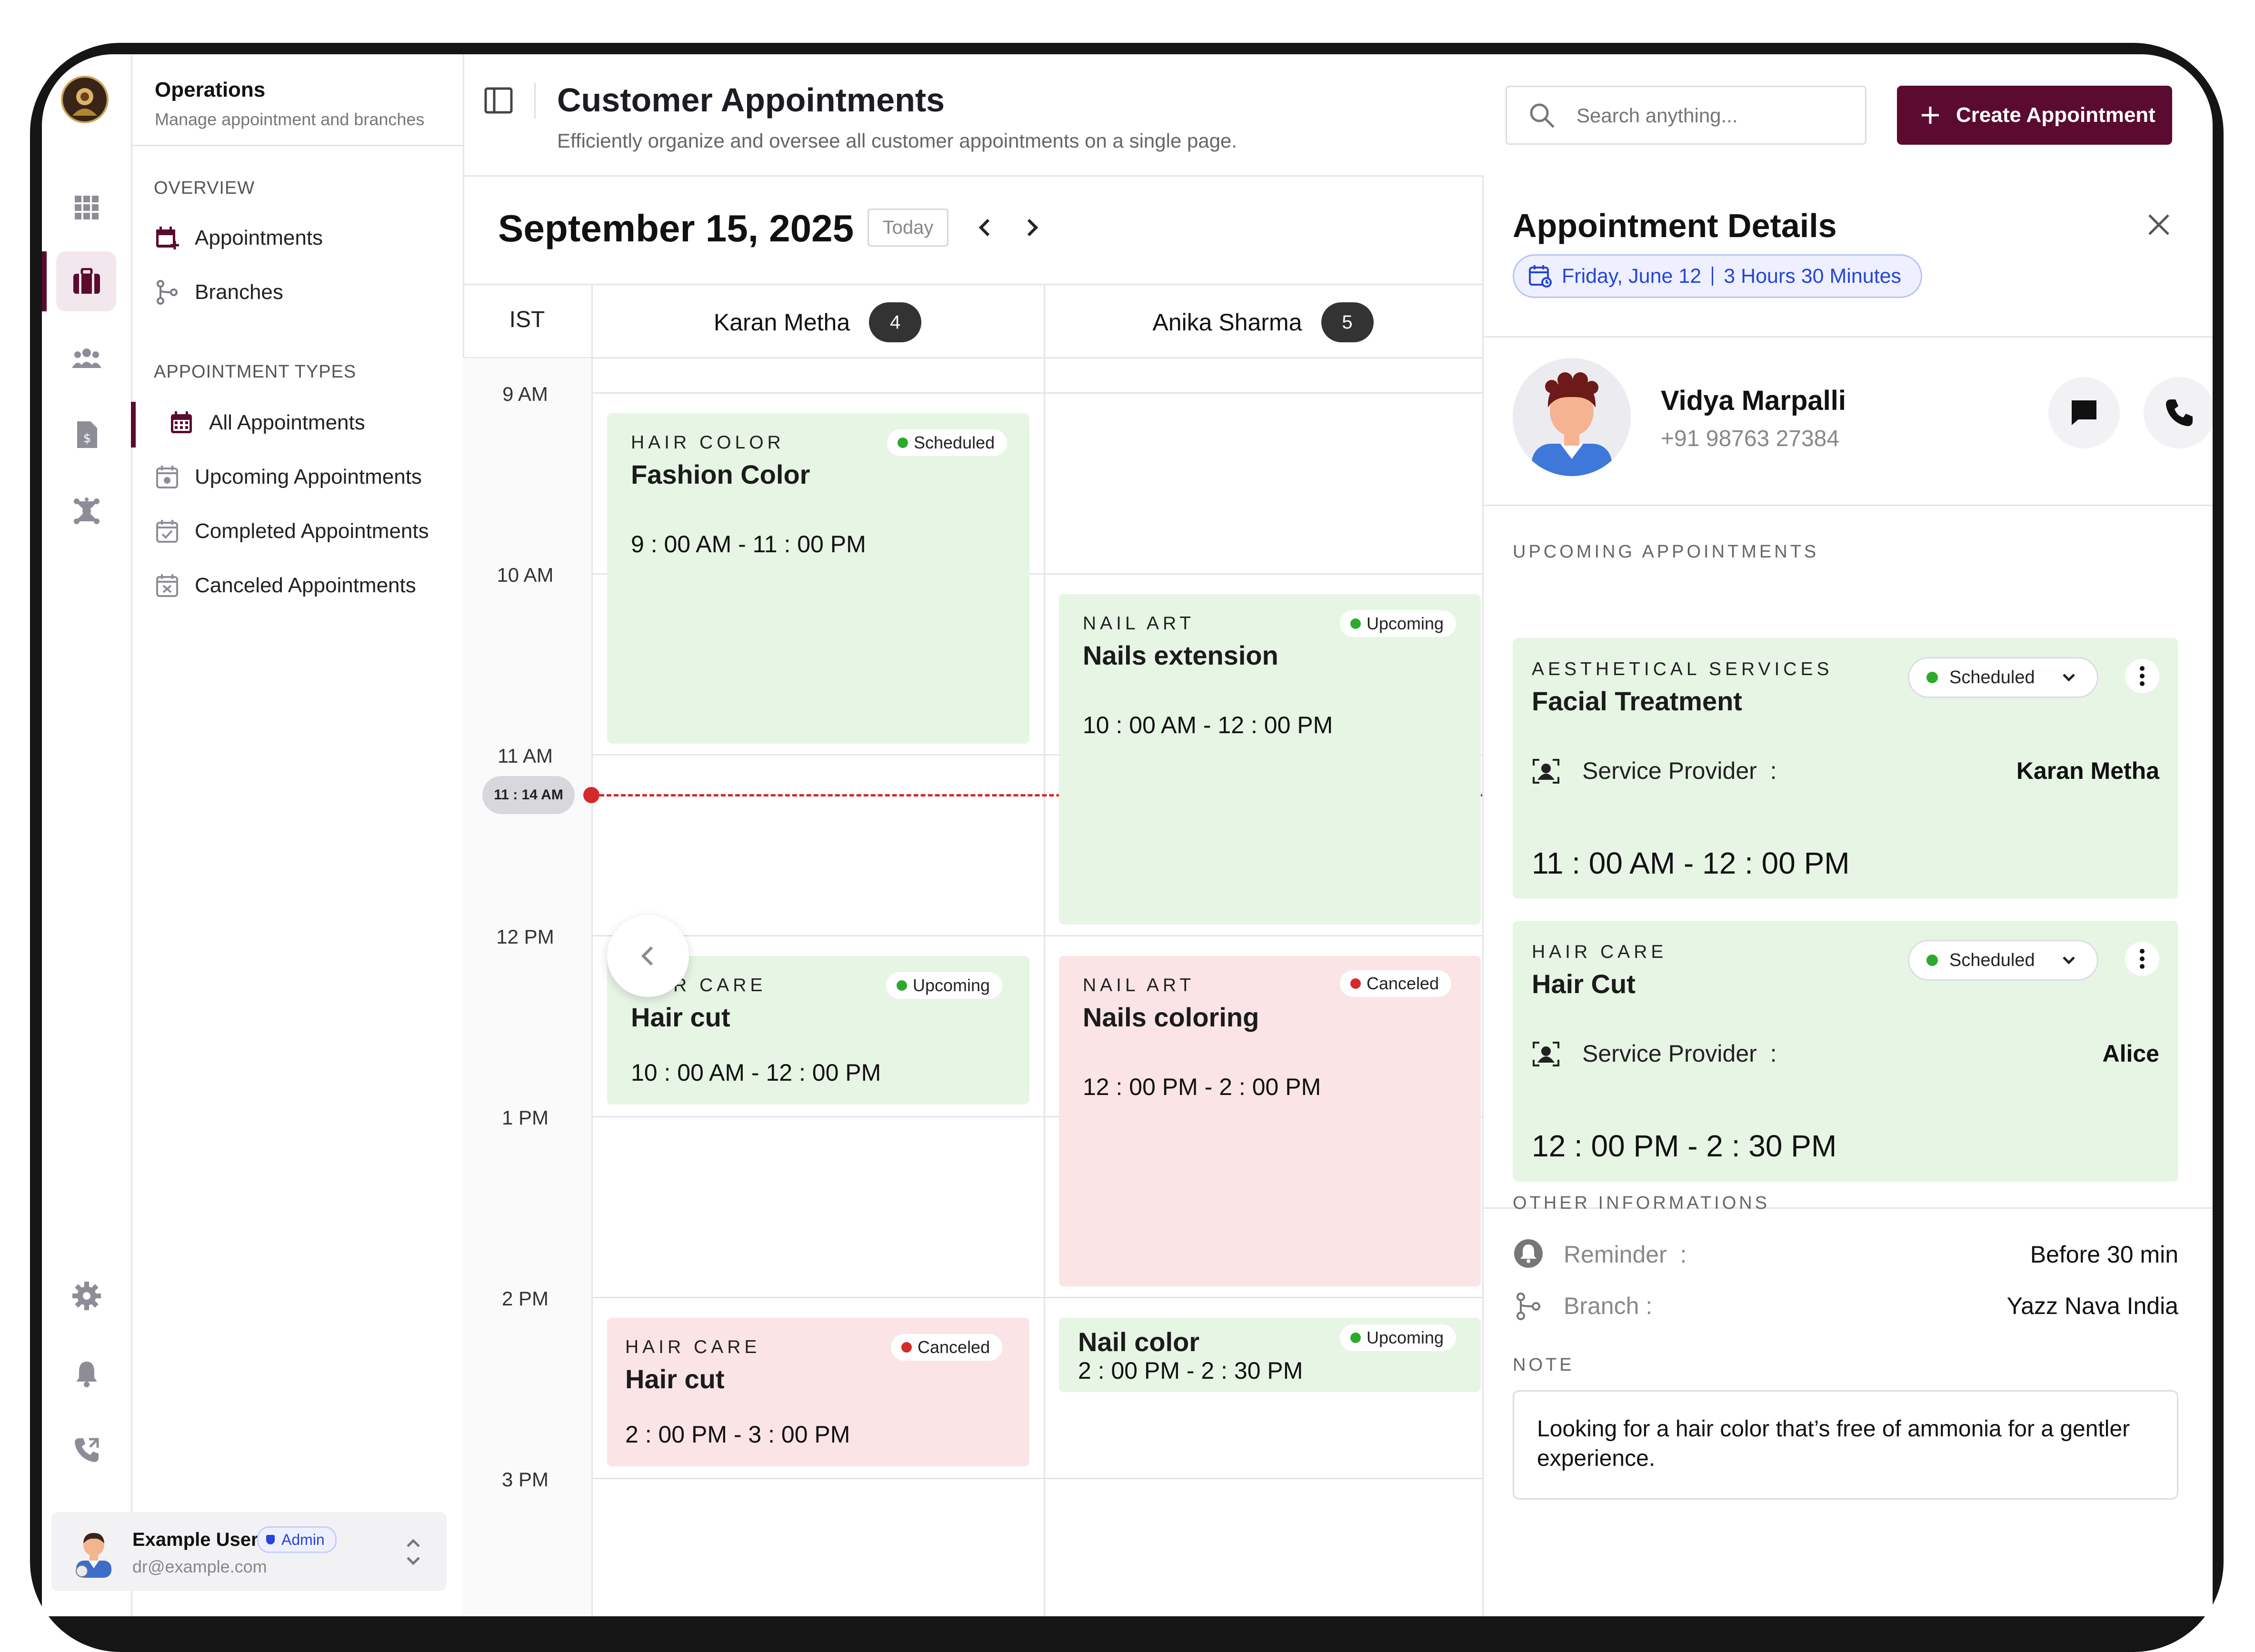  Describe the element at coordinates (1036, 1478) in the screenshot. I see `grid-line` at that location.